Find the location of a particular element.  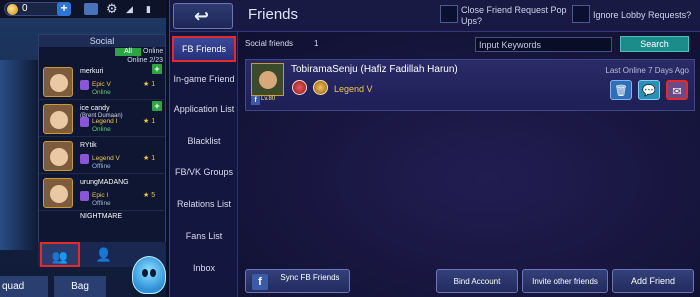

friend-rank: Epic I is located at coordinates (100, 195).